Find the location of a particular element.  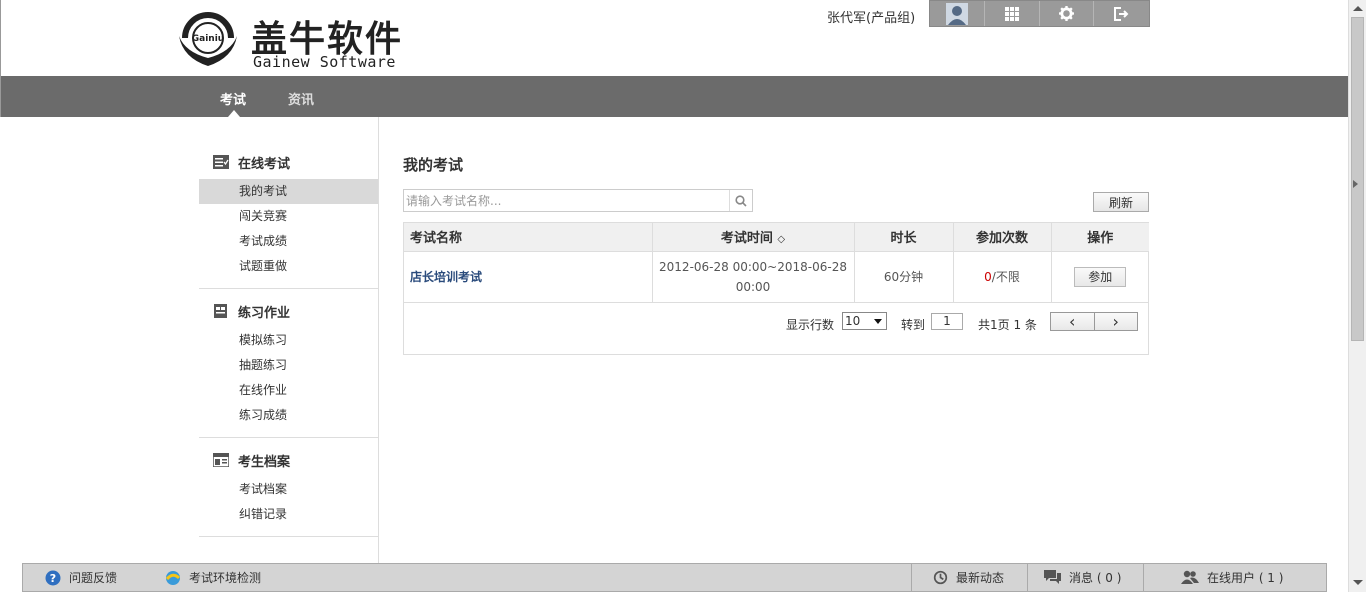

goto-page-input: 1 is located at coordinates (947, 321).